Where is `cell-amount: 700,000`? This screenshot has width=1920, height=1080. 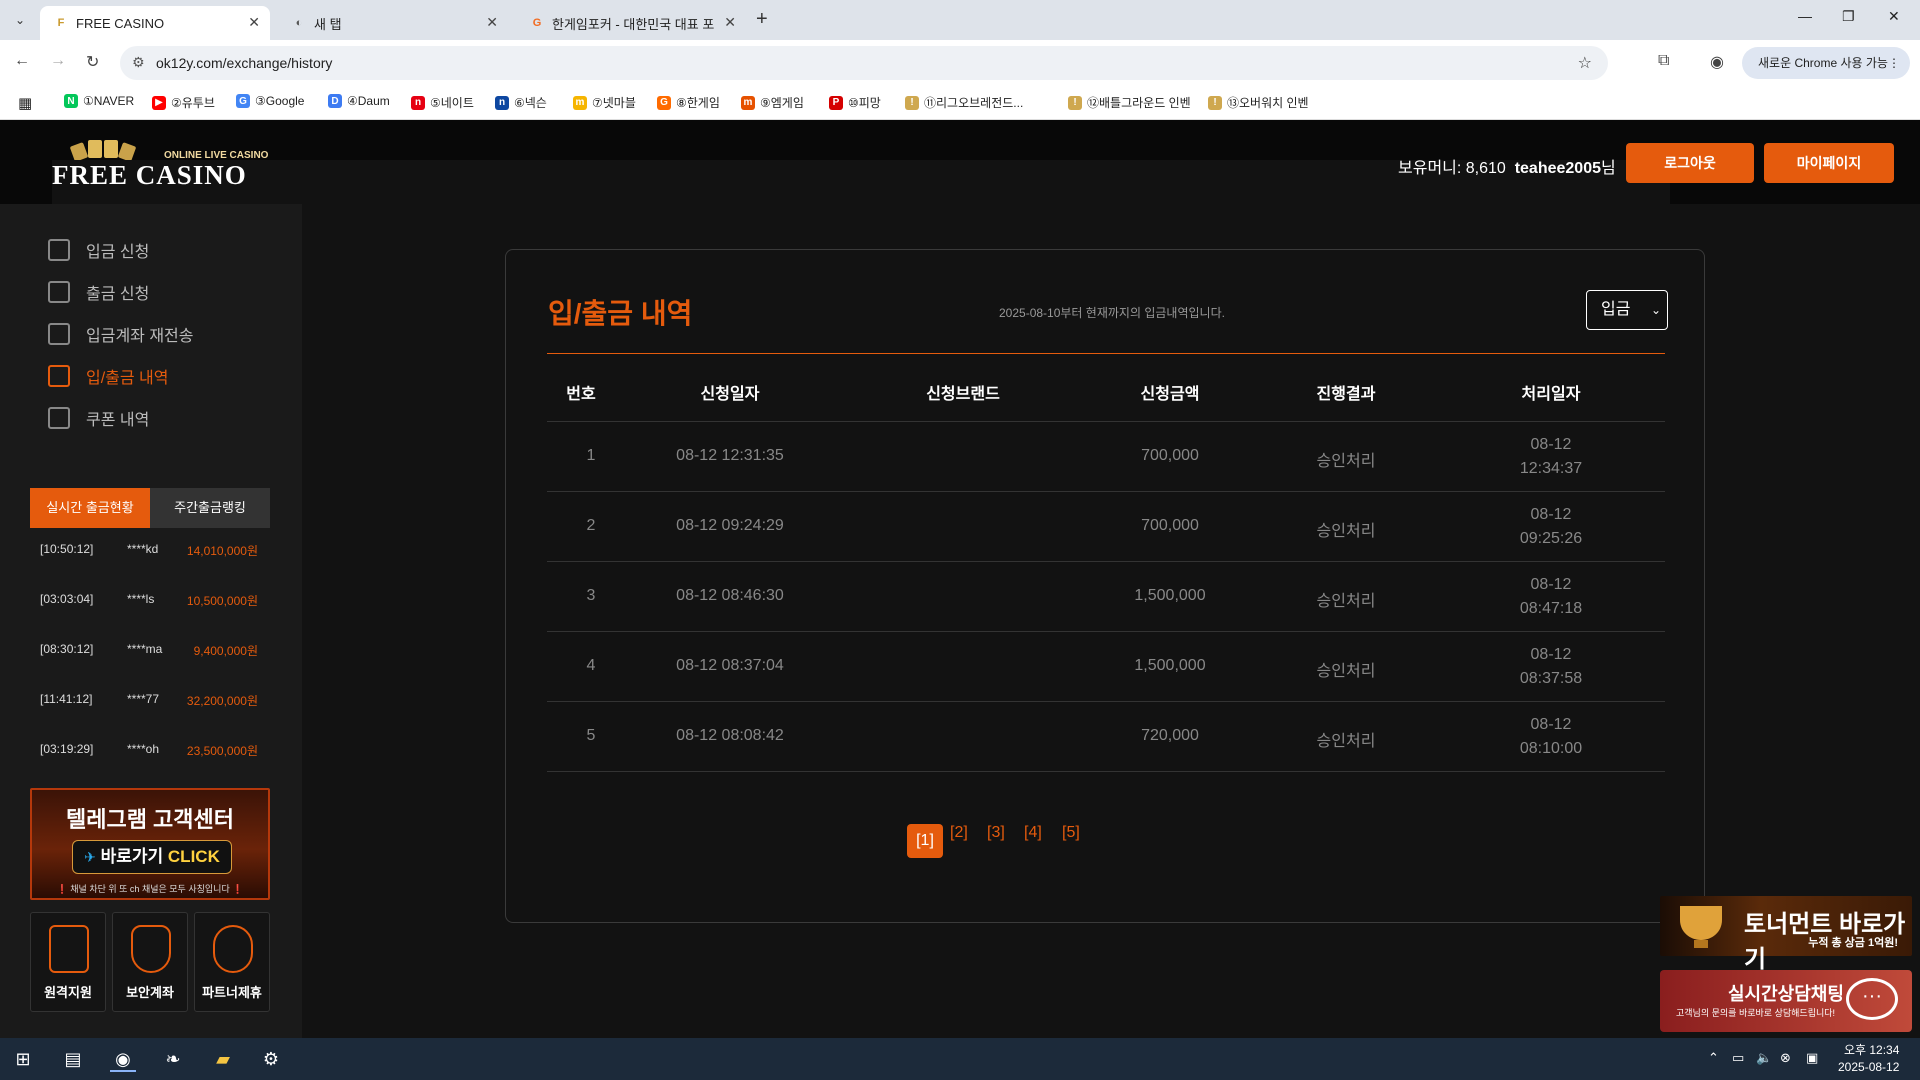 cell-amount: 700,000 is located at coordinates (1170, 455).